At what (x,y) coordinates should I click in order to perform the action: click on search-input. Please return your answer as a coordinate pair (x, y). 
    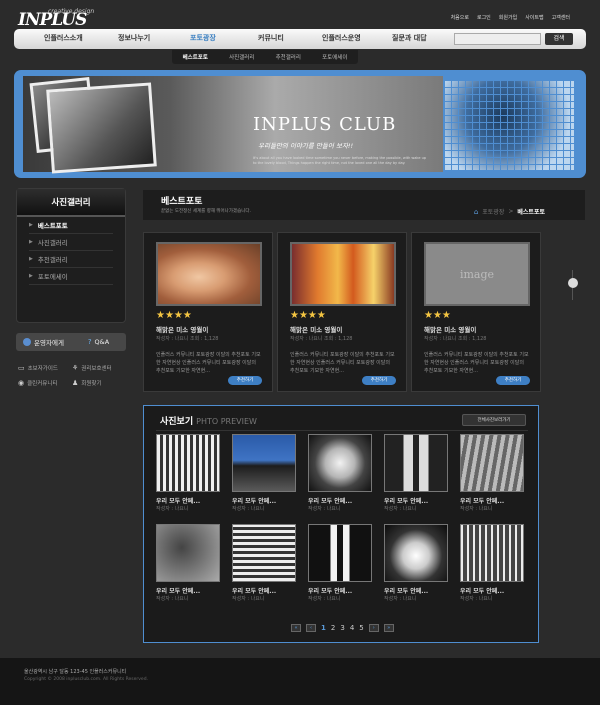
    Looking at the image, I should click on (497, 39).